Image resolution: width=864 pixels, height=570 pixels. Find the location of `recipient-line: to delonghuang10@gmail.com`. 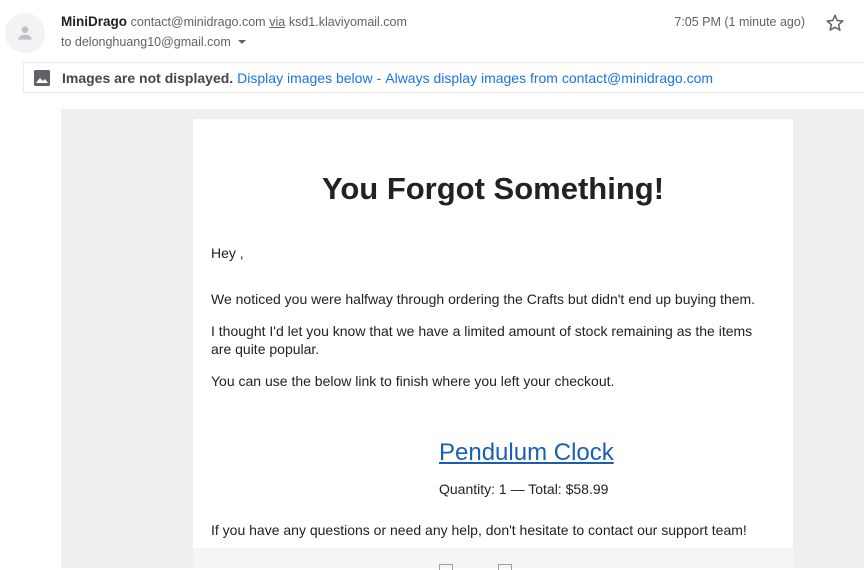

recipient-line: to delonghuang10@gmail.com is located at coordinates (154, 42).